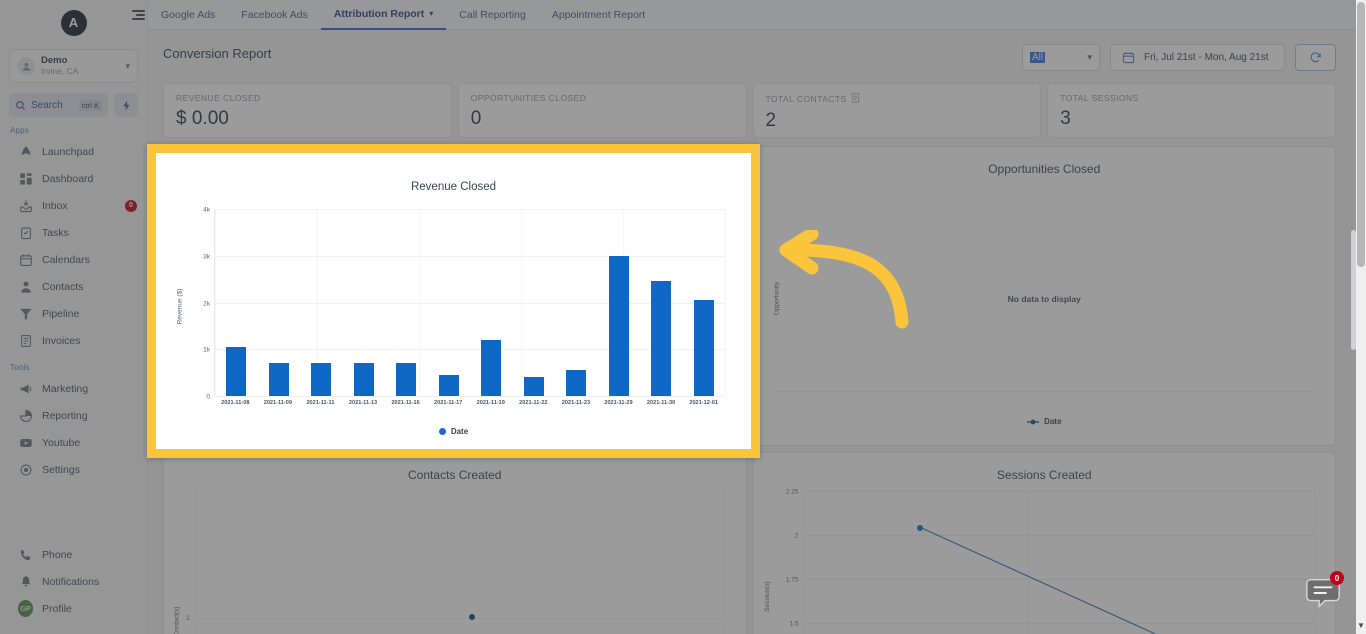 The image size is (1366, 634). Describe the element at coordinates (73, 232) in the screenshot. I see `sidebar-item-tasks: Tasks` at that location.